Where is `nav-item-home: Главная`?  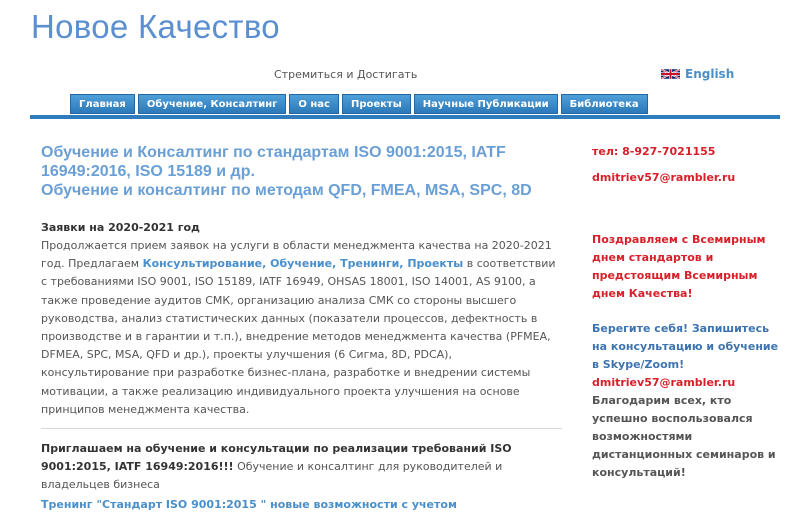
nav-item-home: Главная is located at coordinates (102, 104).